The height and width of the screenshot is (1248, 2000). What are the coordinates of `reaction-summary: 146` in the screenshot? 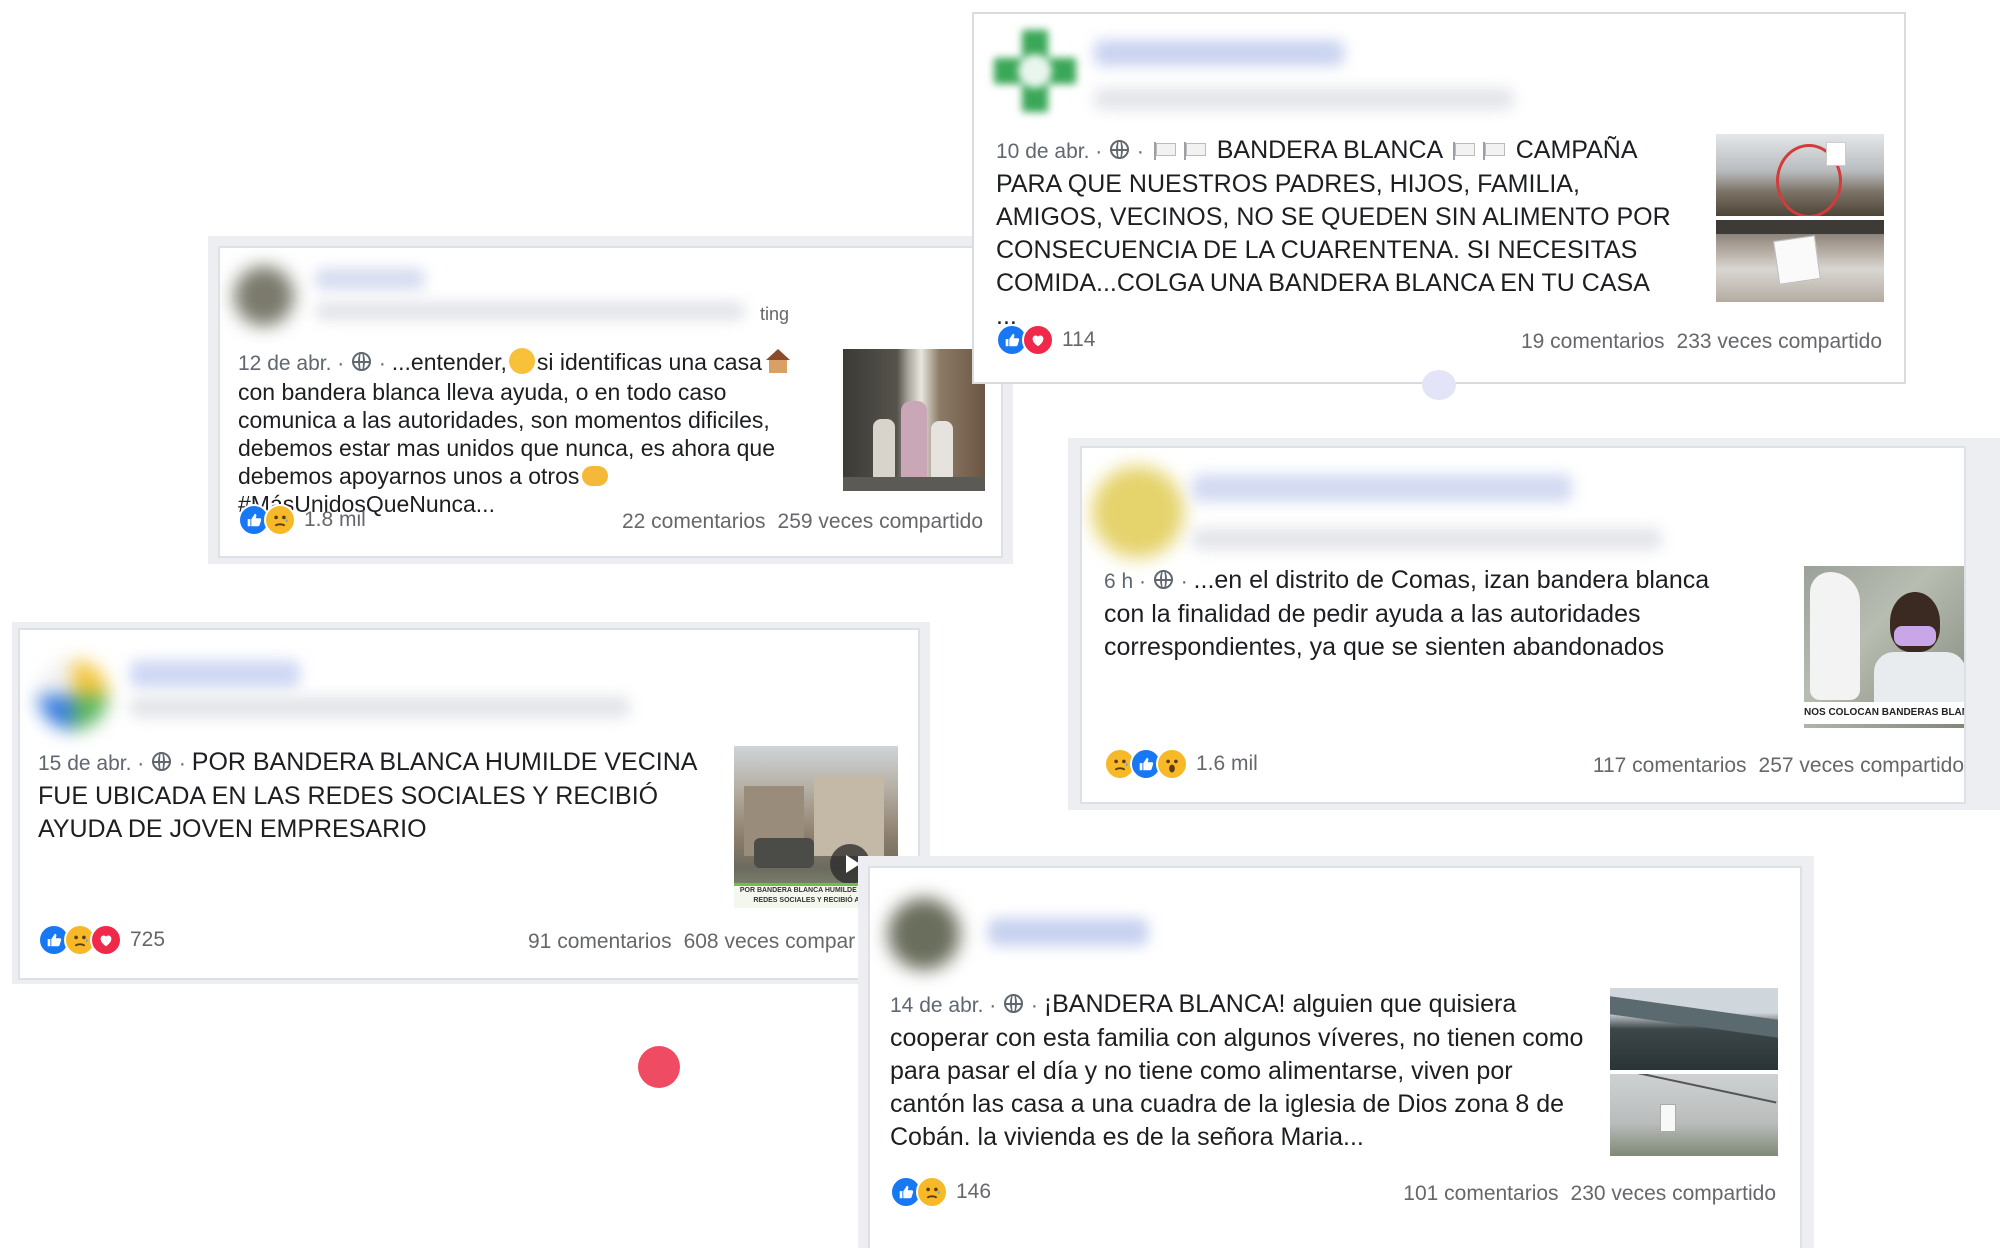 It's located at (940, 1192).